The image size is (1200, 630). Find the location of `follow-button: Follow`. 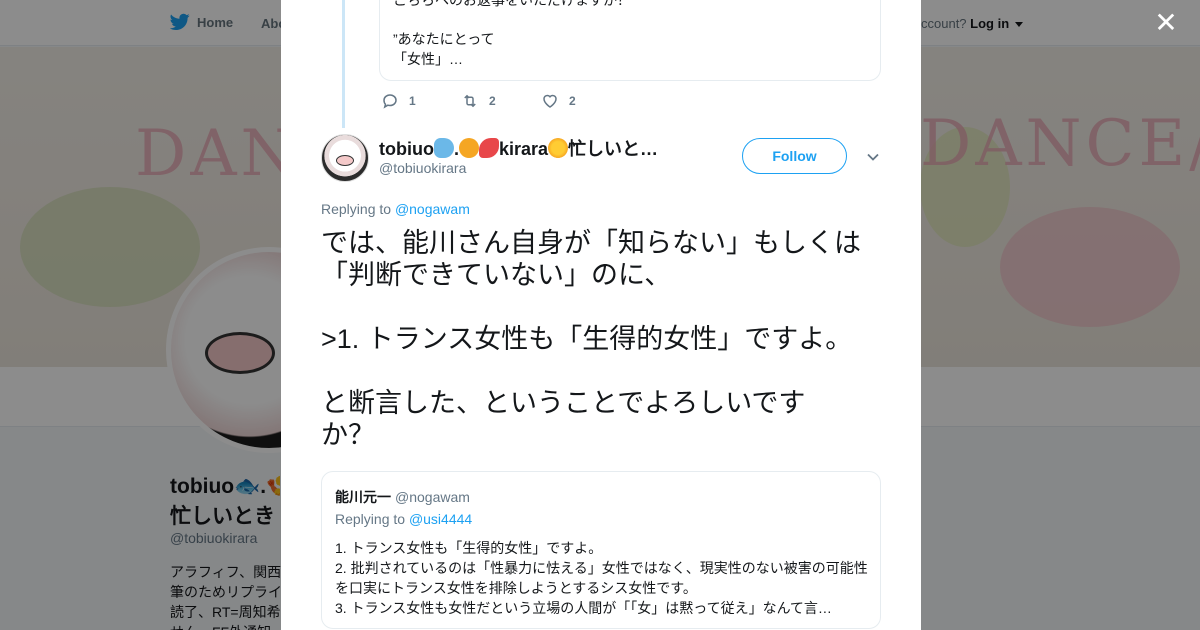

follow-button: Follow is located at coordinates (794, 156).